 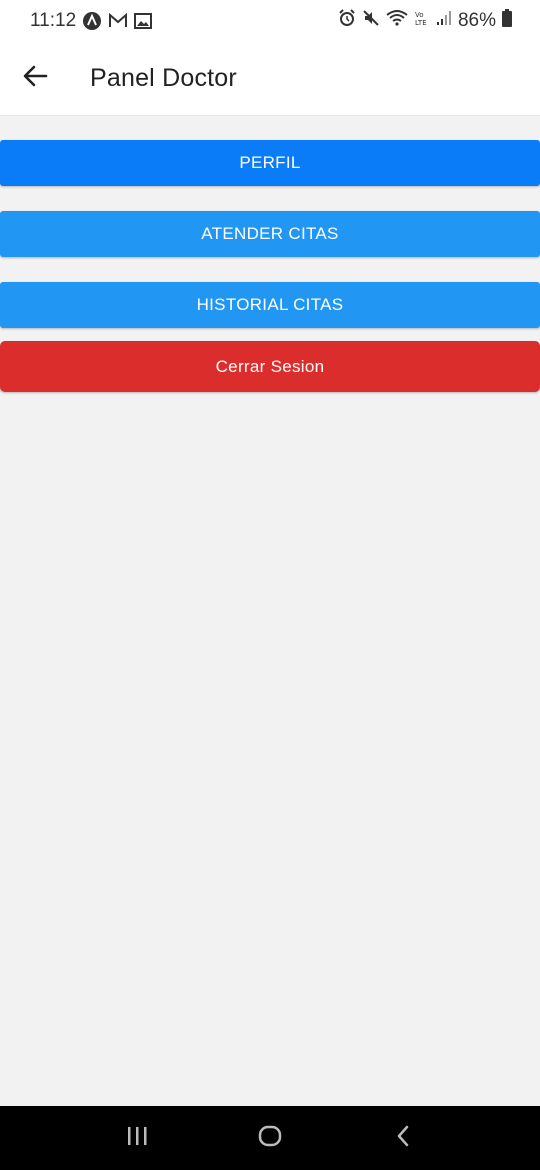 I want to click on svg-text: Vo, so click(x=419, y=15).